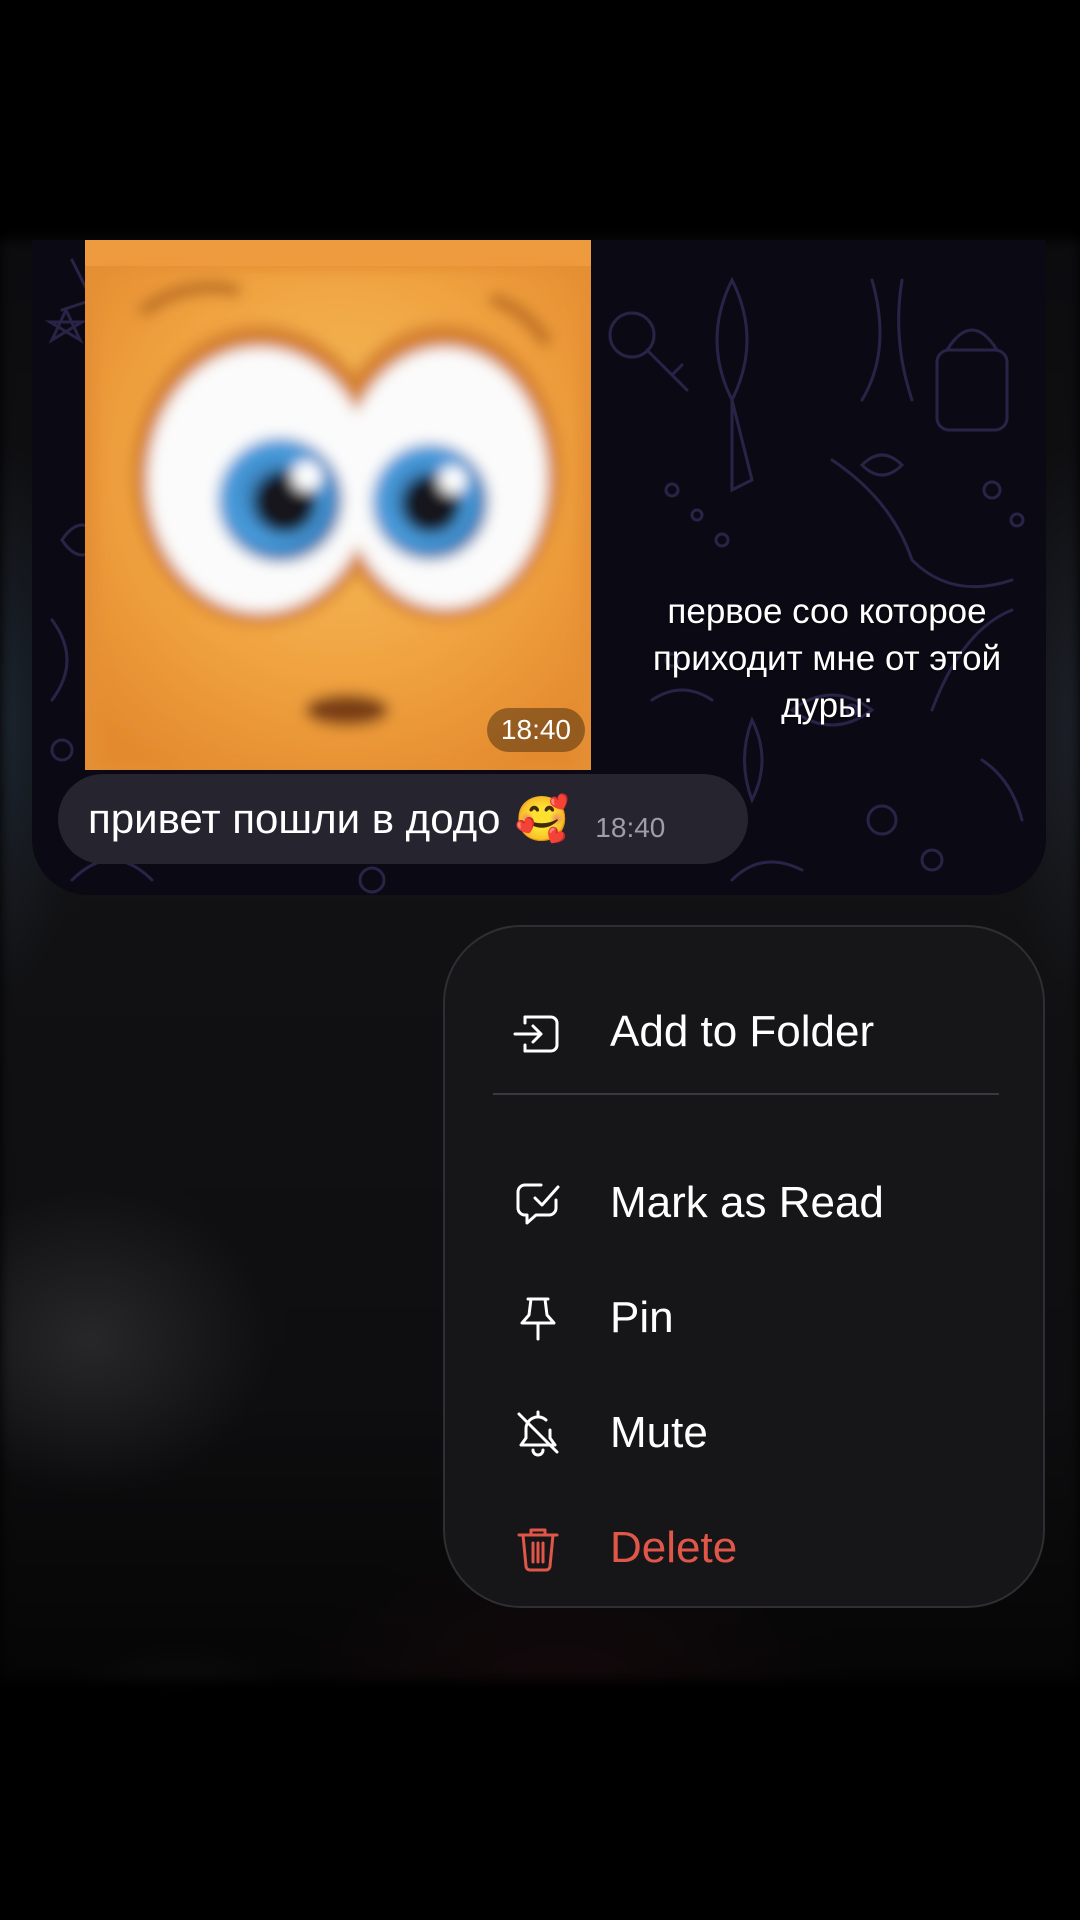 Image resolution: width=1080 pixels, height=1920 pixels. What do you see at coordinates (746, 1094) in the screenshot?
I see `menu-divider` at bounding box center [746, 1094].